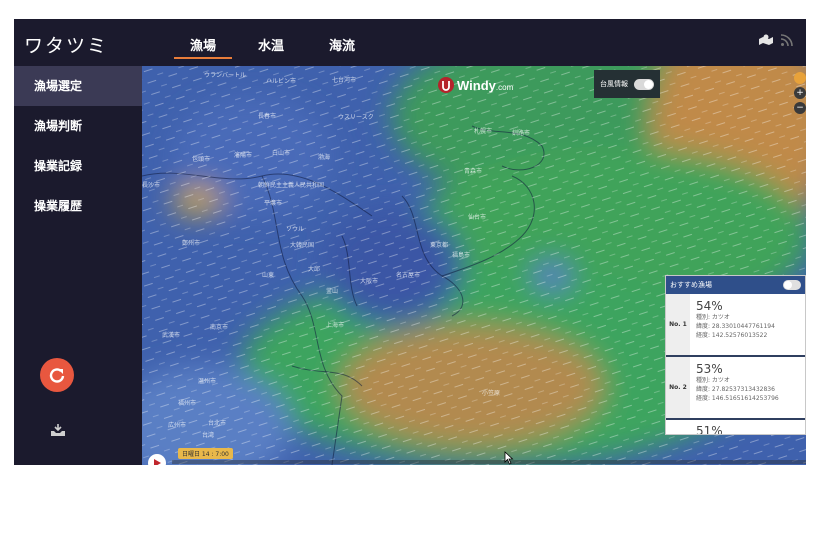  Describe the element at coordinates (356, 117) in the screenshot. I see `place-label: ウスリースク` at that location.